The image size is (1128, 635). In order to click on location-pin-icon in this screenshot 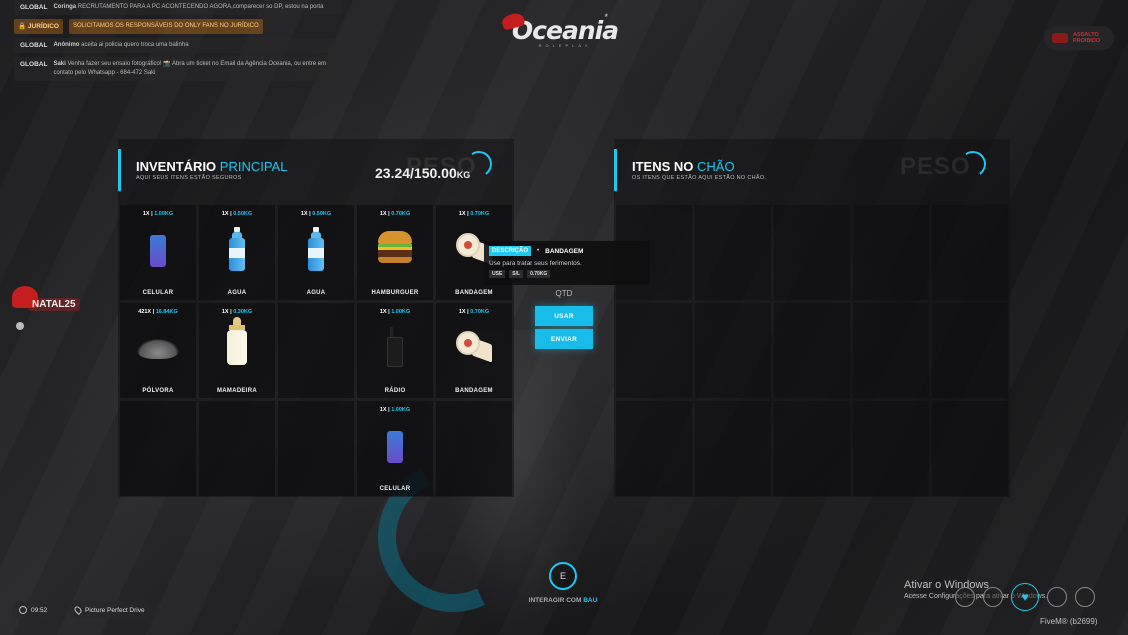, I will do `click(78, 610)`.